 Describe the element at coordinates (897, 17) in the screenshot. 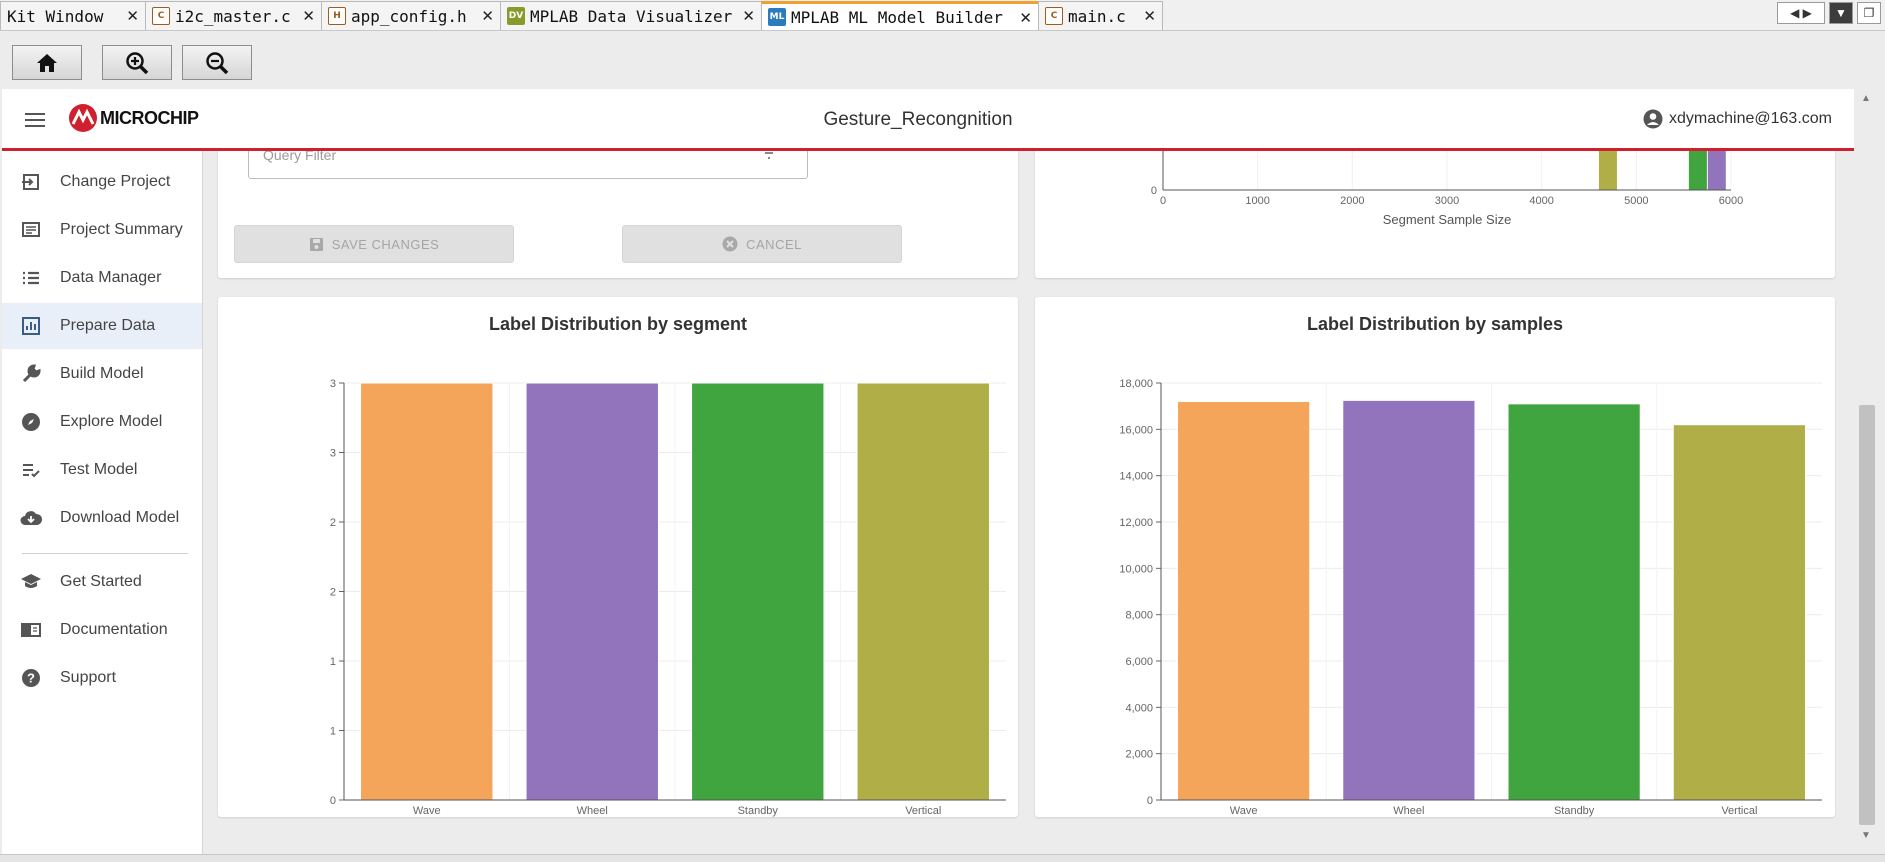

I see `tab-label: MPLAB ML Model Builder` at that location.